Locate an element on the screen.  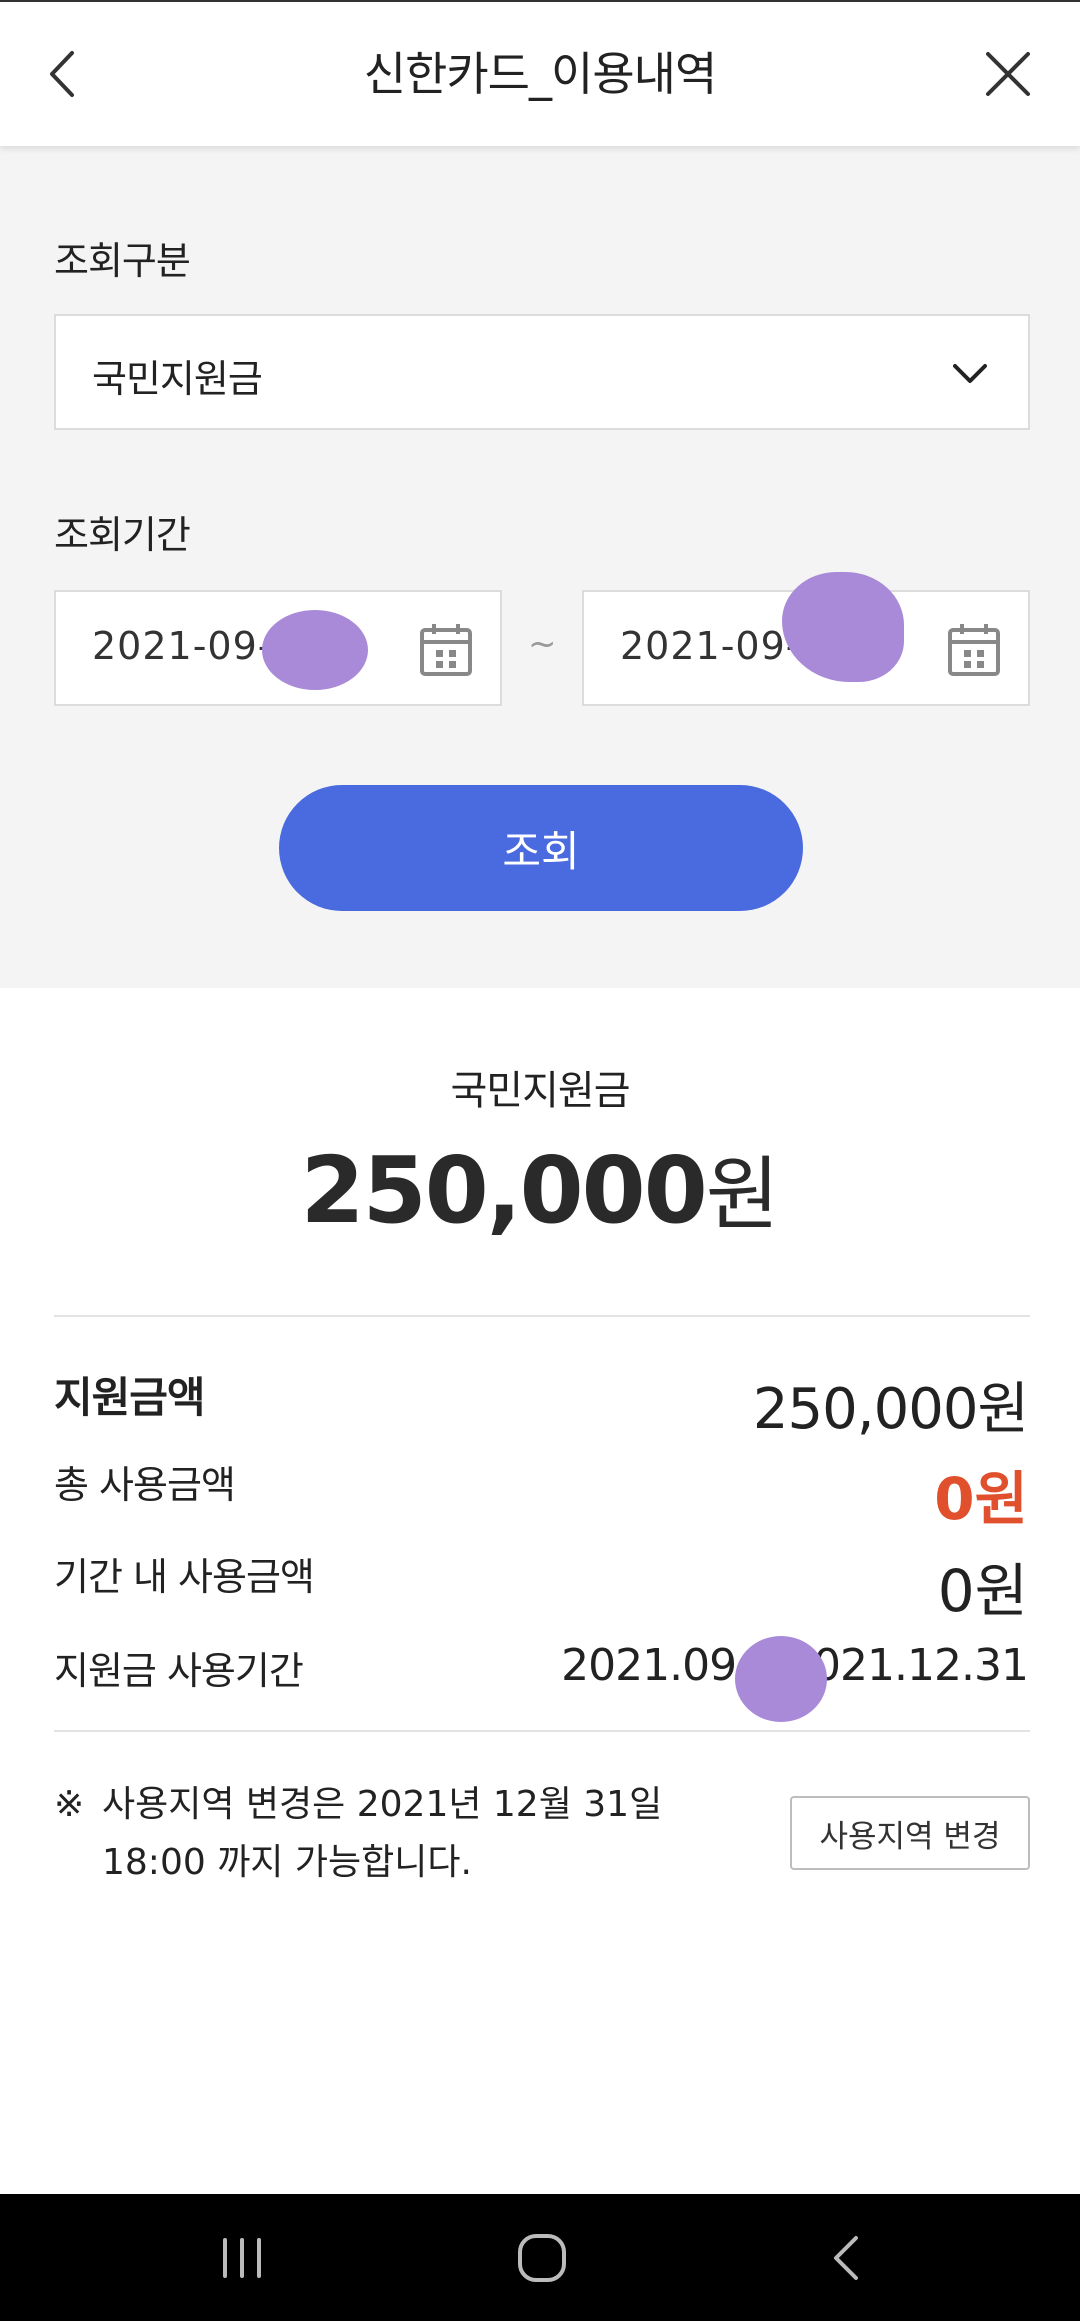
system-nav-bar is located at coordinates (540, 2257).